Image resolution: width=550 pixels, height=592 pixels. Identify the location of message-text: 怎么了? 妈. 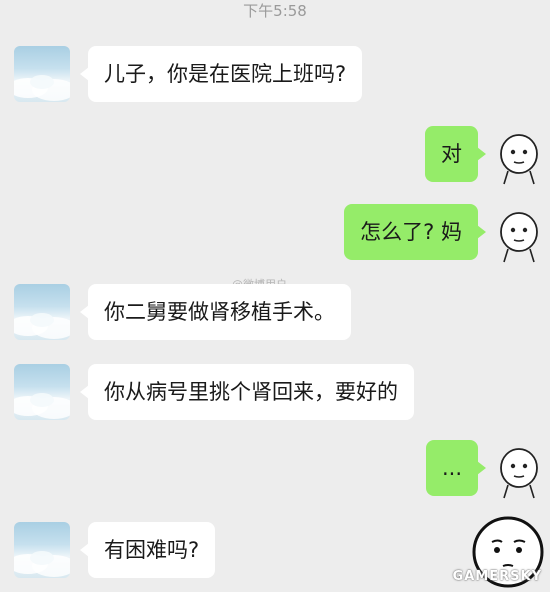
(411, 232).